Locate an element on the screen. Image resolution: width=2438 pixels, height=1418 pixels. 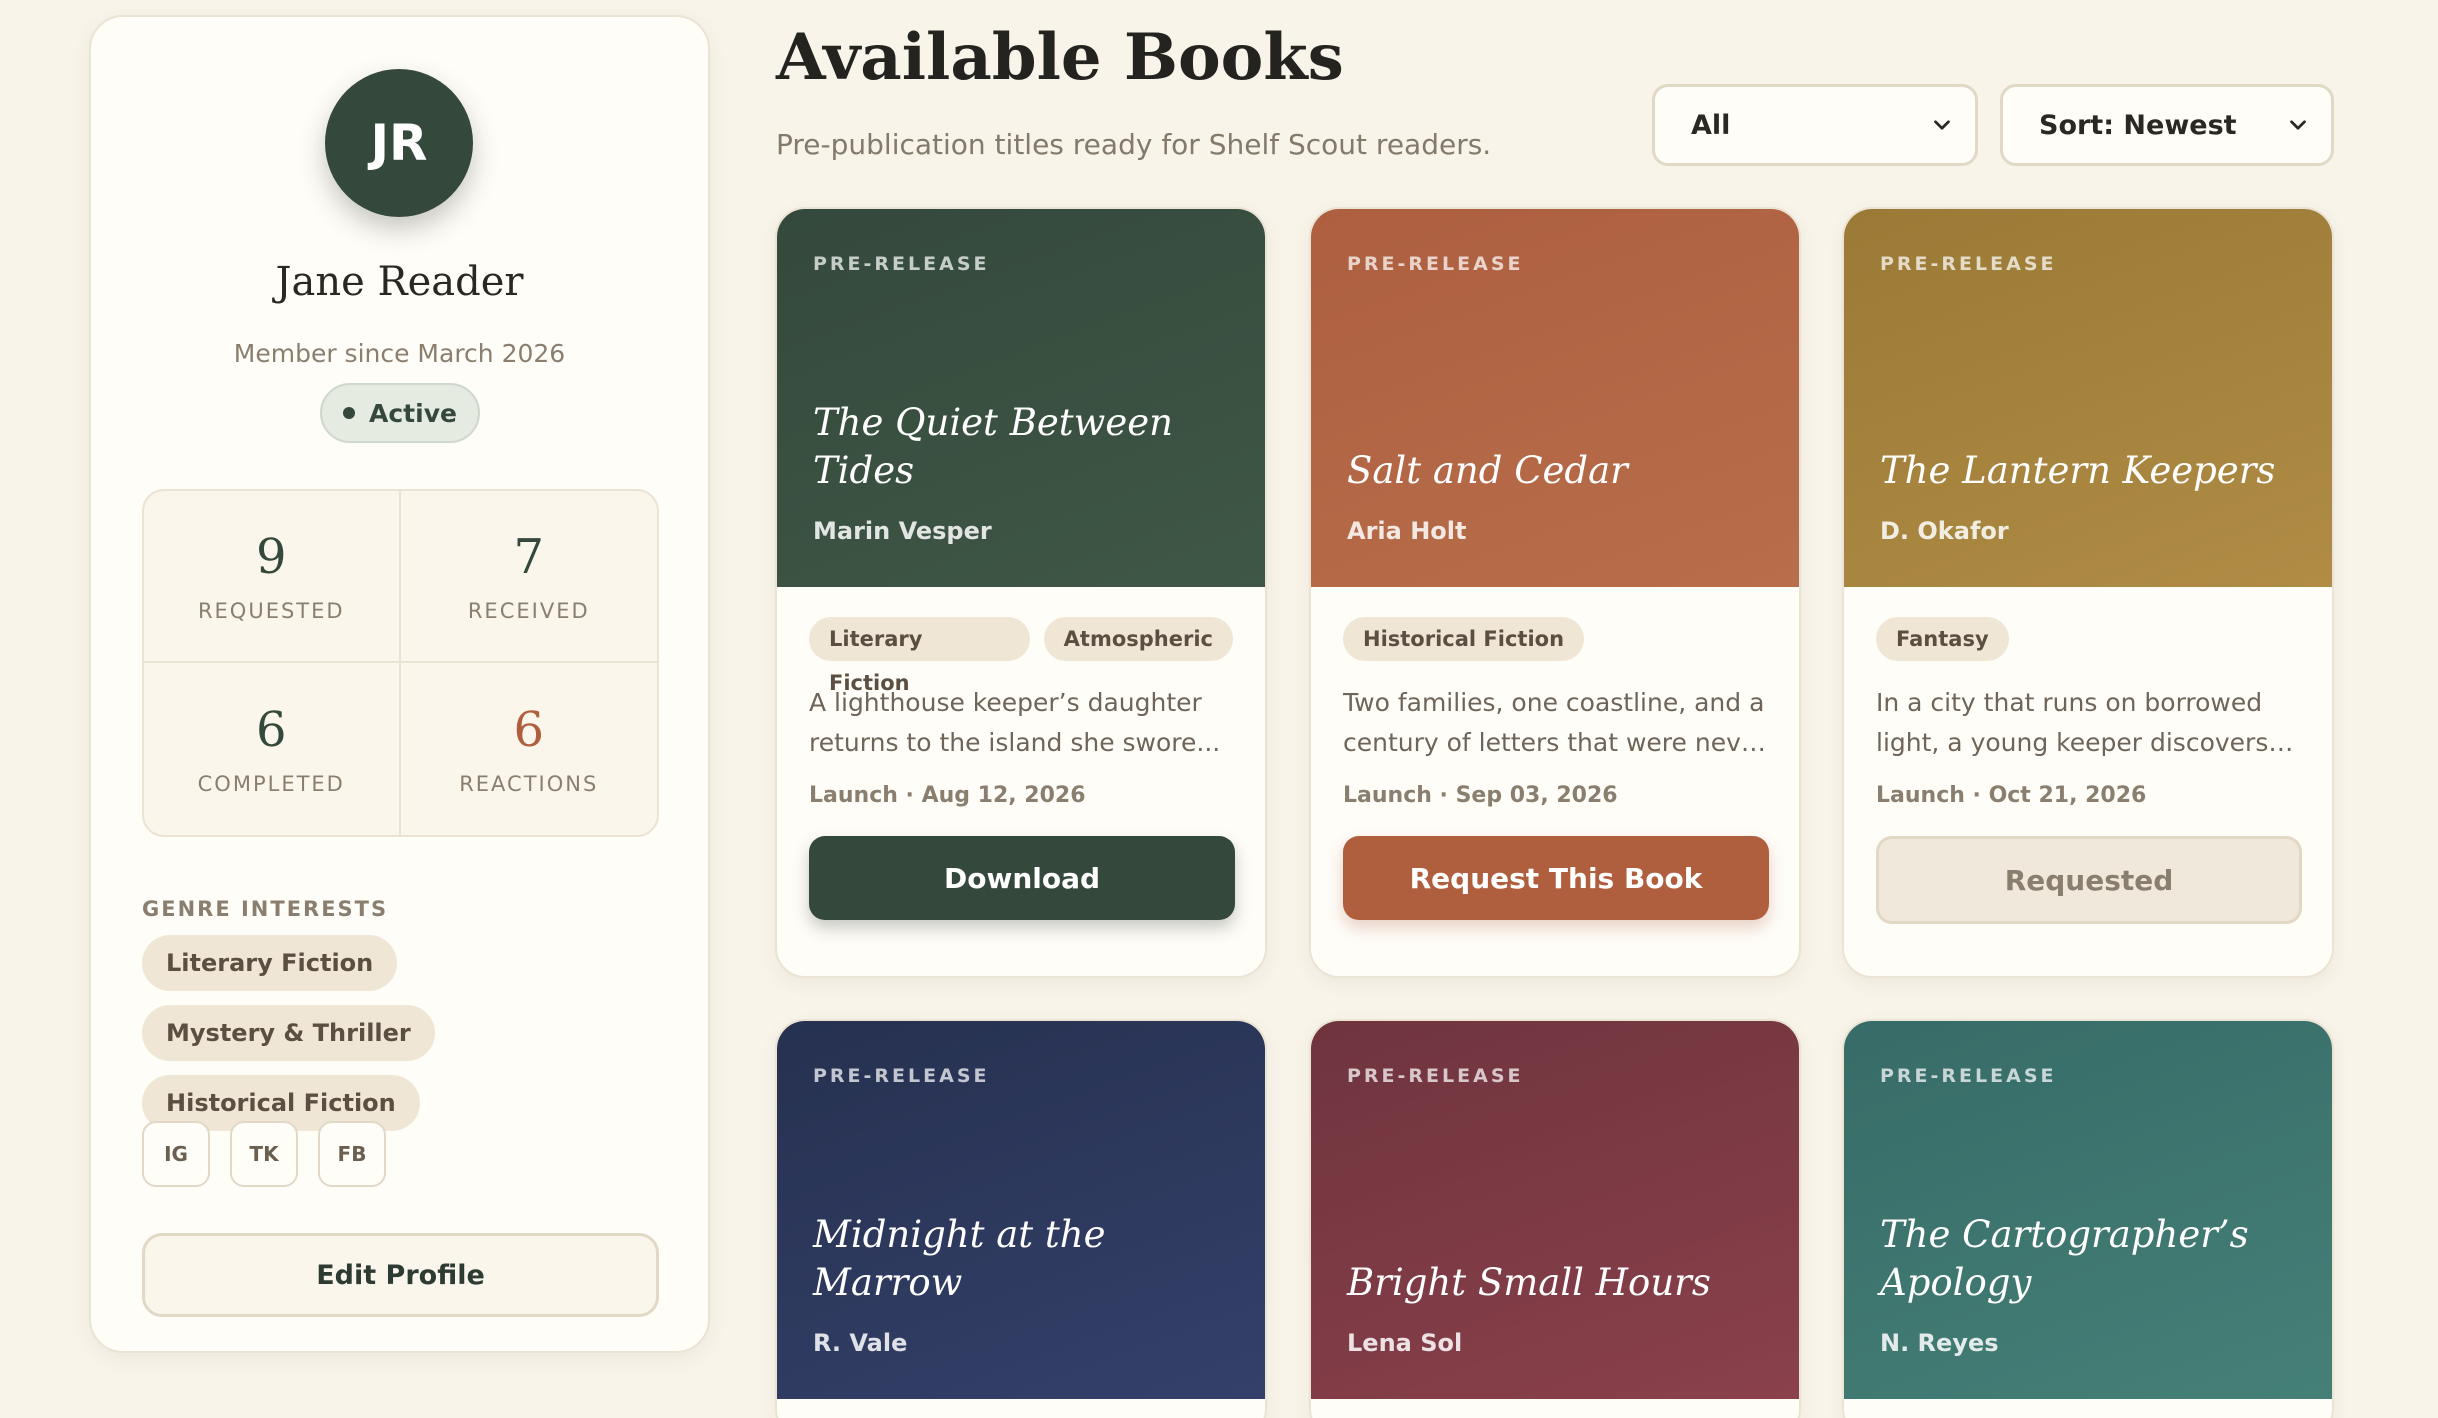
book-author: R. Vale is located at coordinates (860, 1343).